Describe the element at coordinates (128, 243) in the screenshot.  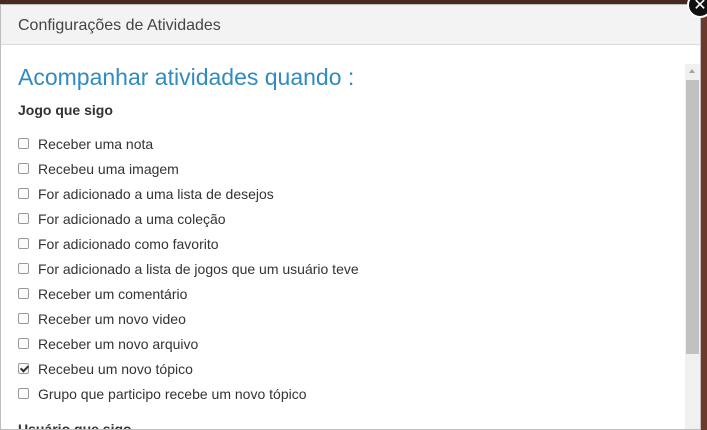
I see `option-label: For adicionado como favorito` at that location.